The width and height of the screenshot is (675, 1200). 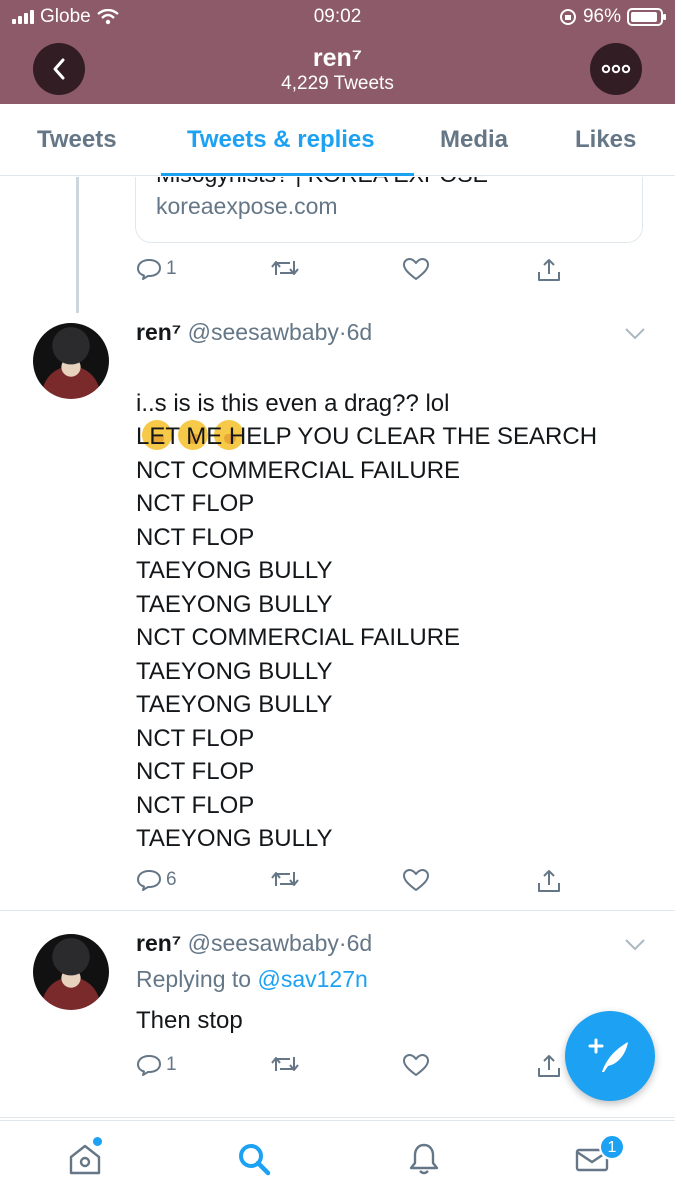 I want to click on thread-line, so click(x=77, y=245).